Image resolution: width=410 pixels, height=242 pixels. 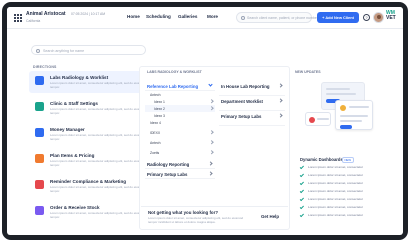 What do you see at coordinates (168, 164) in the screenshot?
I see `section-label: Radiology Reporting` at bounding box center [168, 164].